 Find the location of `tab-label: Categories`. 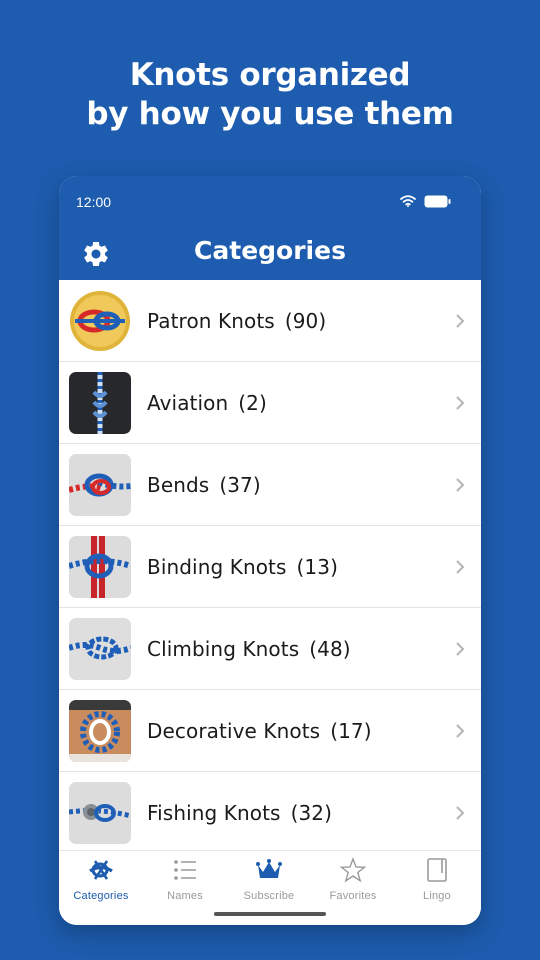

tab-label: Categories is located at coordinates (101, 896).